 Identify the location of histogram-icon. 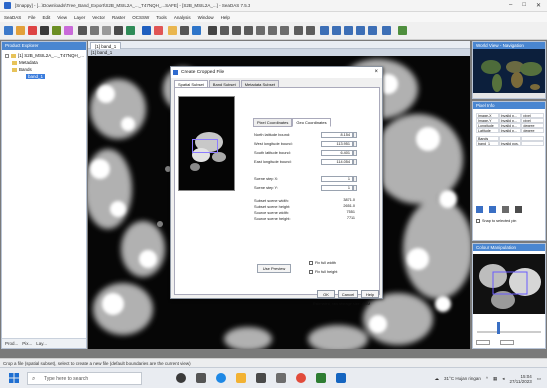
(118, 30).